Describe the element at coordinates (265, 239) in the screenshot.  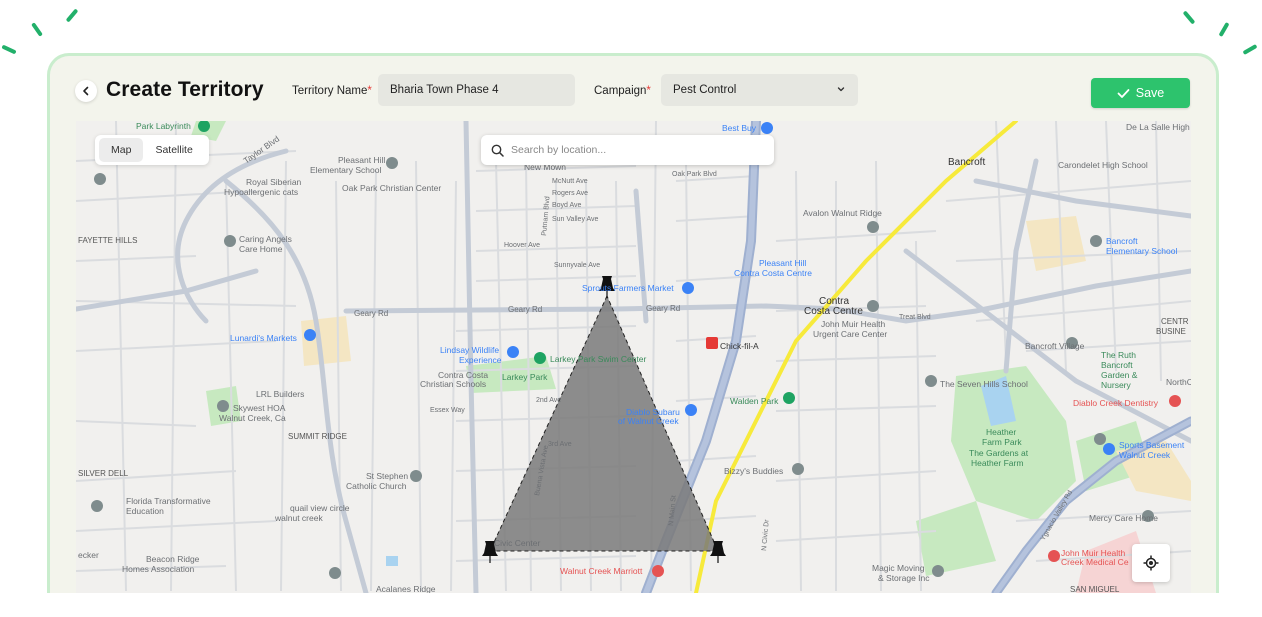
I see `svg-text: Caring Angels` at that location.